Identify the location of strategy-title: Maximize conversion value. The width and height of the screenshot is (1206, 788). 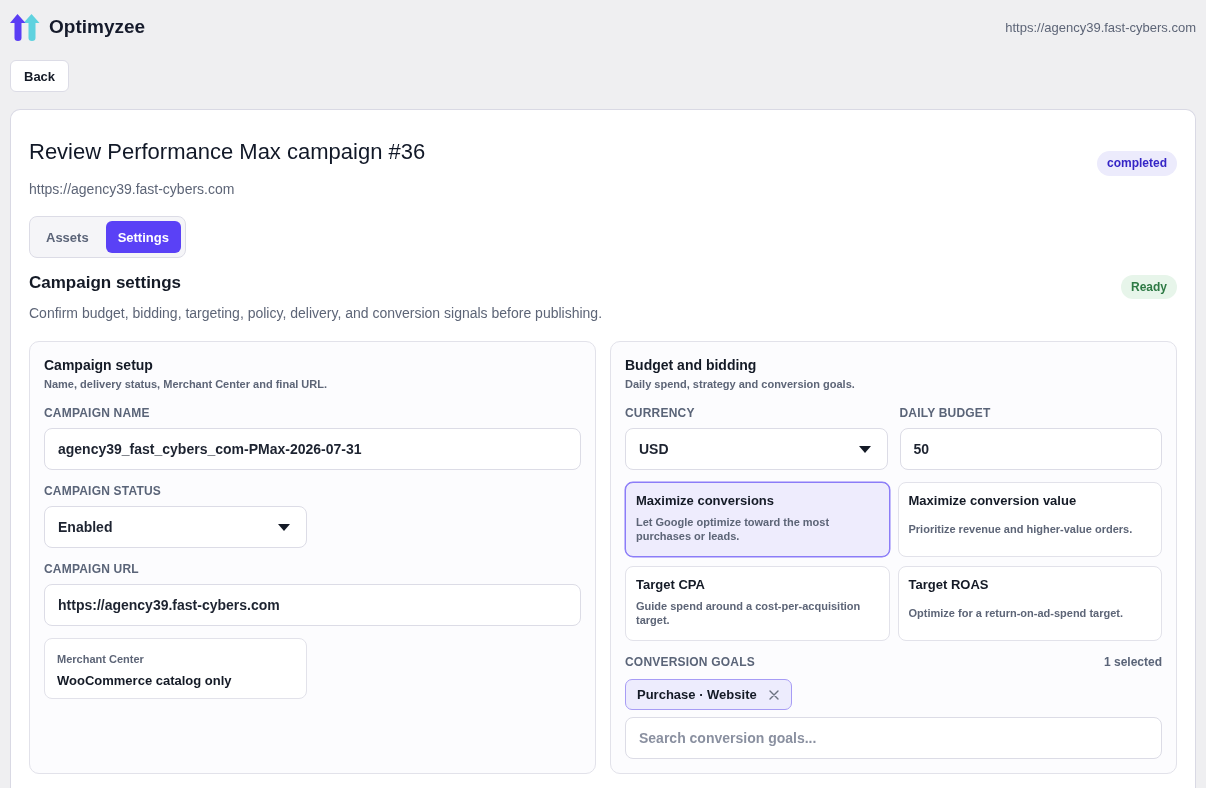
(993, 501).